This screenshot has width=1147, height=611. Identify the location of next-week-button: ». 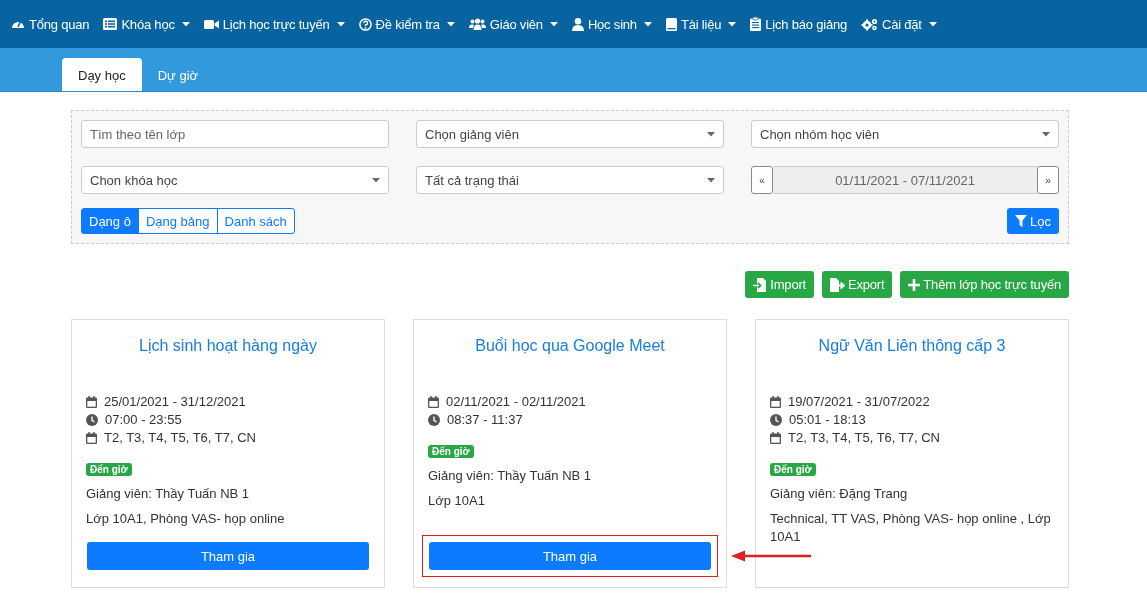
(1048, 180).